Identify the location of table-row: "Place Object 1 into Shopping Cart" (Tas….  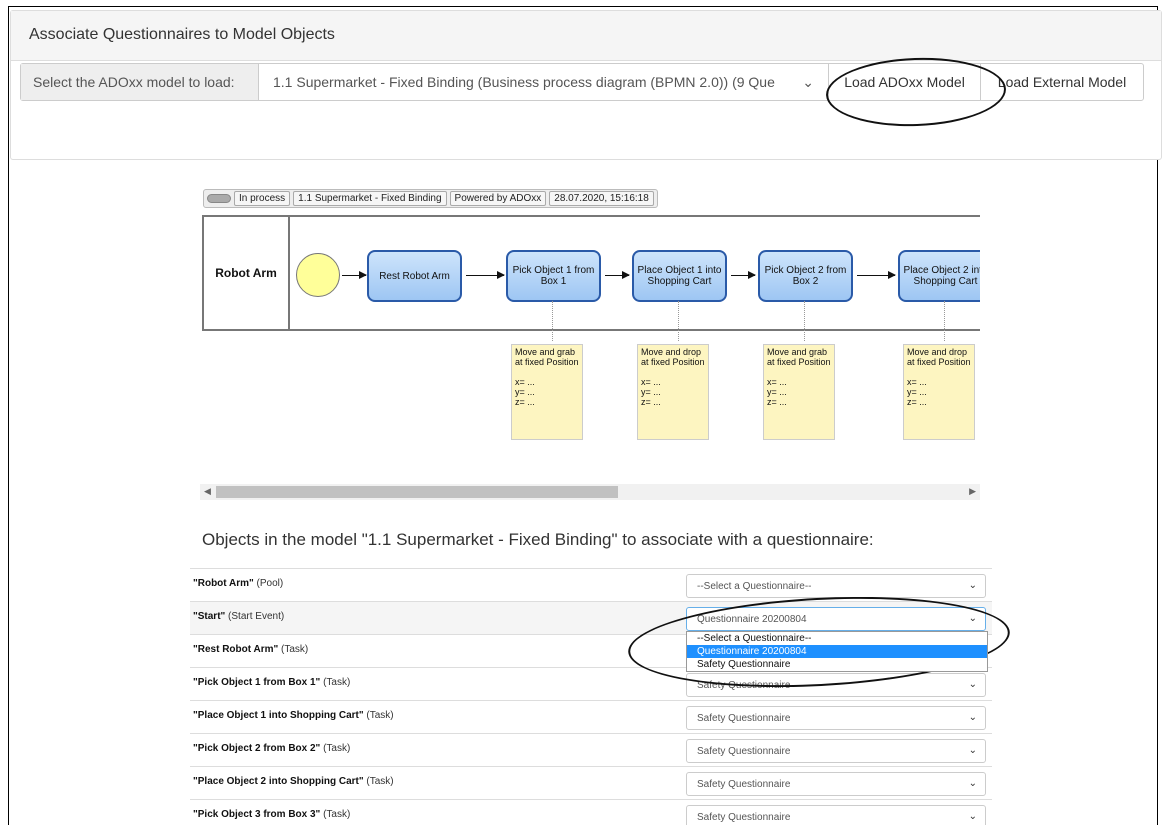
(591, 716).